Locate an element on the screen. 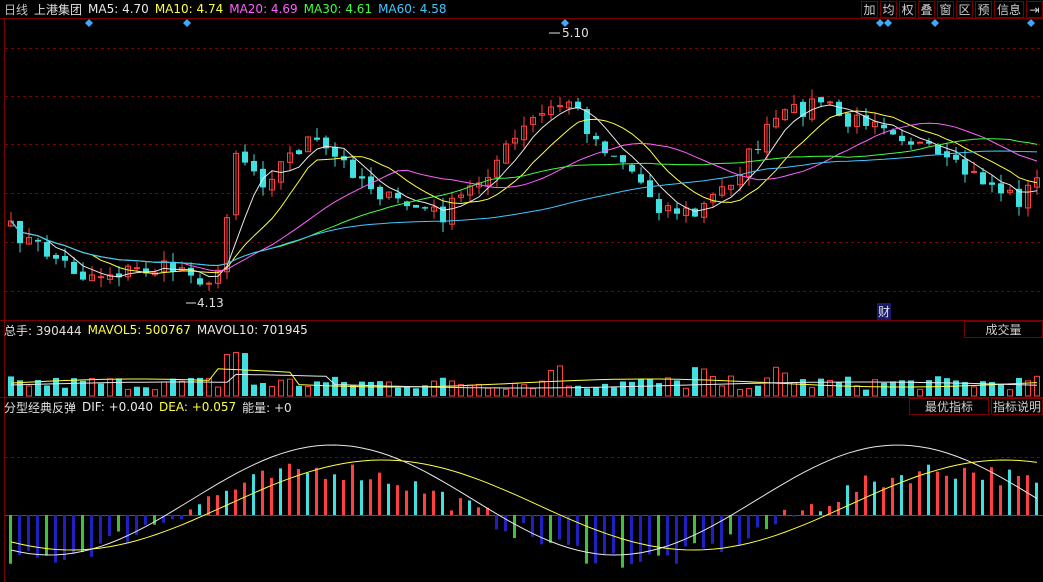  best-indicator-button: 最优指标 is located at coordinates (949, 406).